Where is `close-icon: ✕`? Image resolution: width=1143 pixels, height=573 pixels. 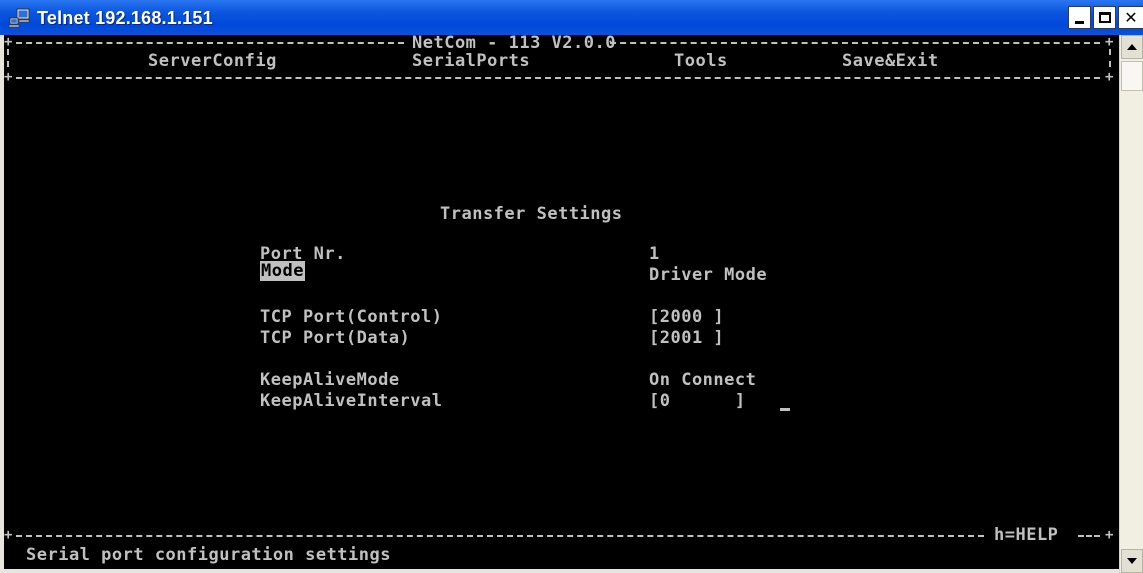 close-icon: ✕ is located at coordinates (1131, 17).